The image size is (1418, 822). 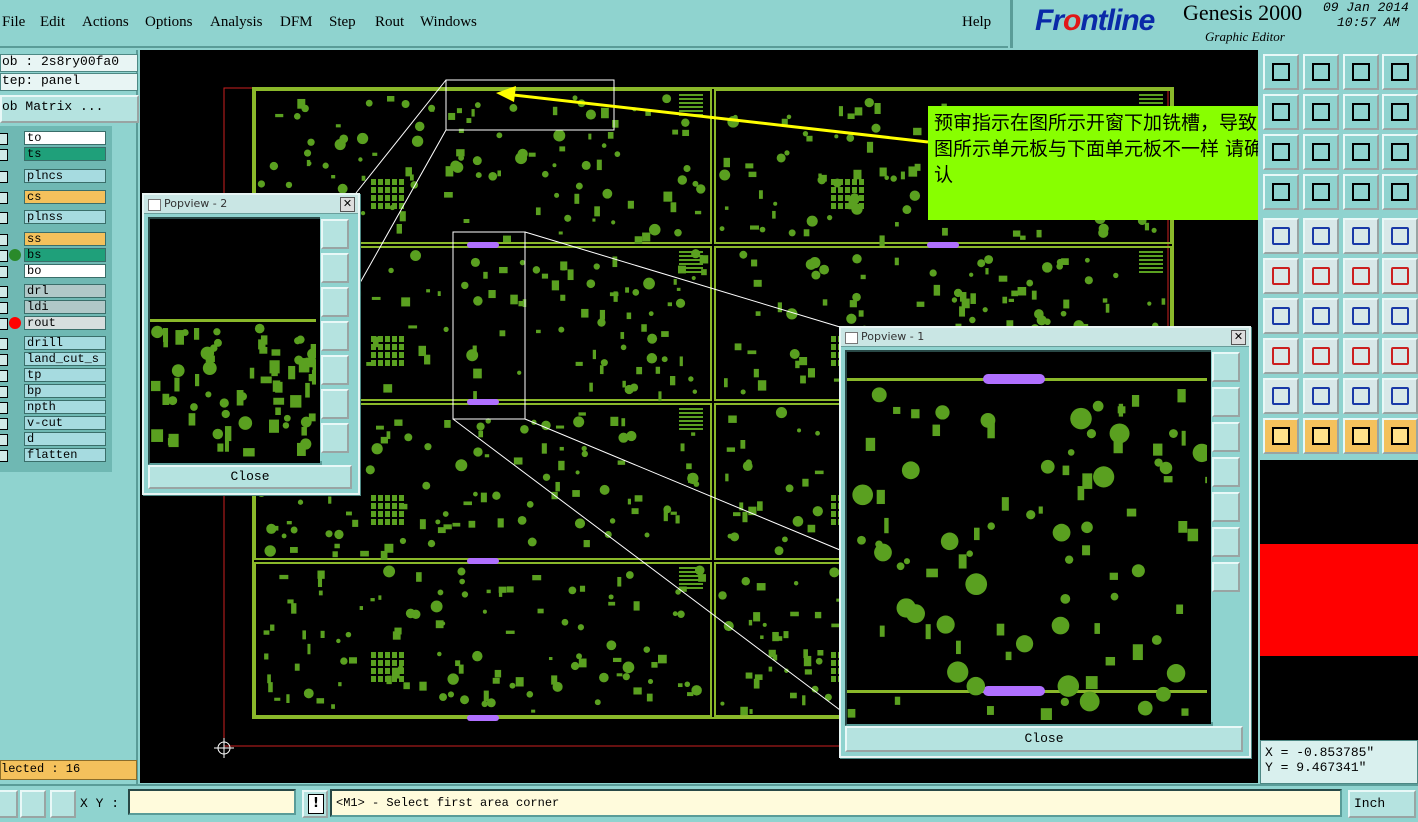 What do you see at coordinates (236, 22) in the screenshot?
I see `menu-analysis: Analysis` at bounding box center [236, 22].